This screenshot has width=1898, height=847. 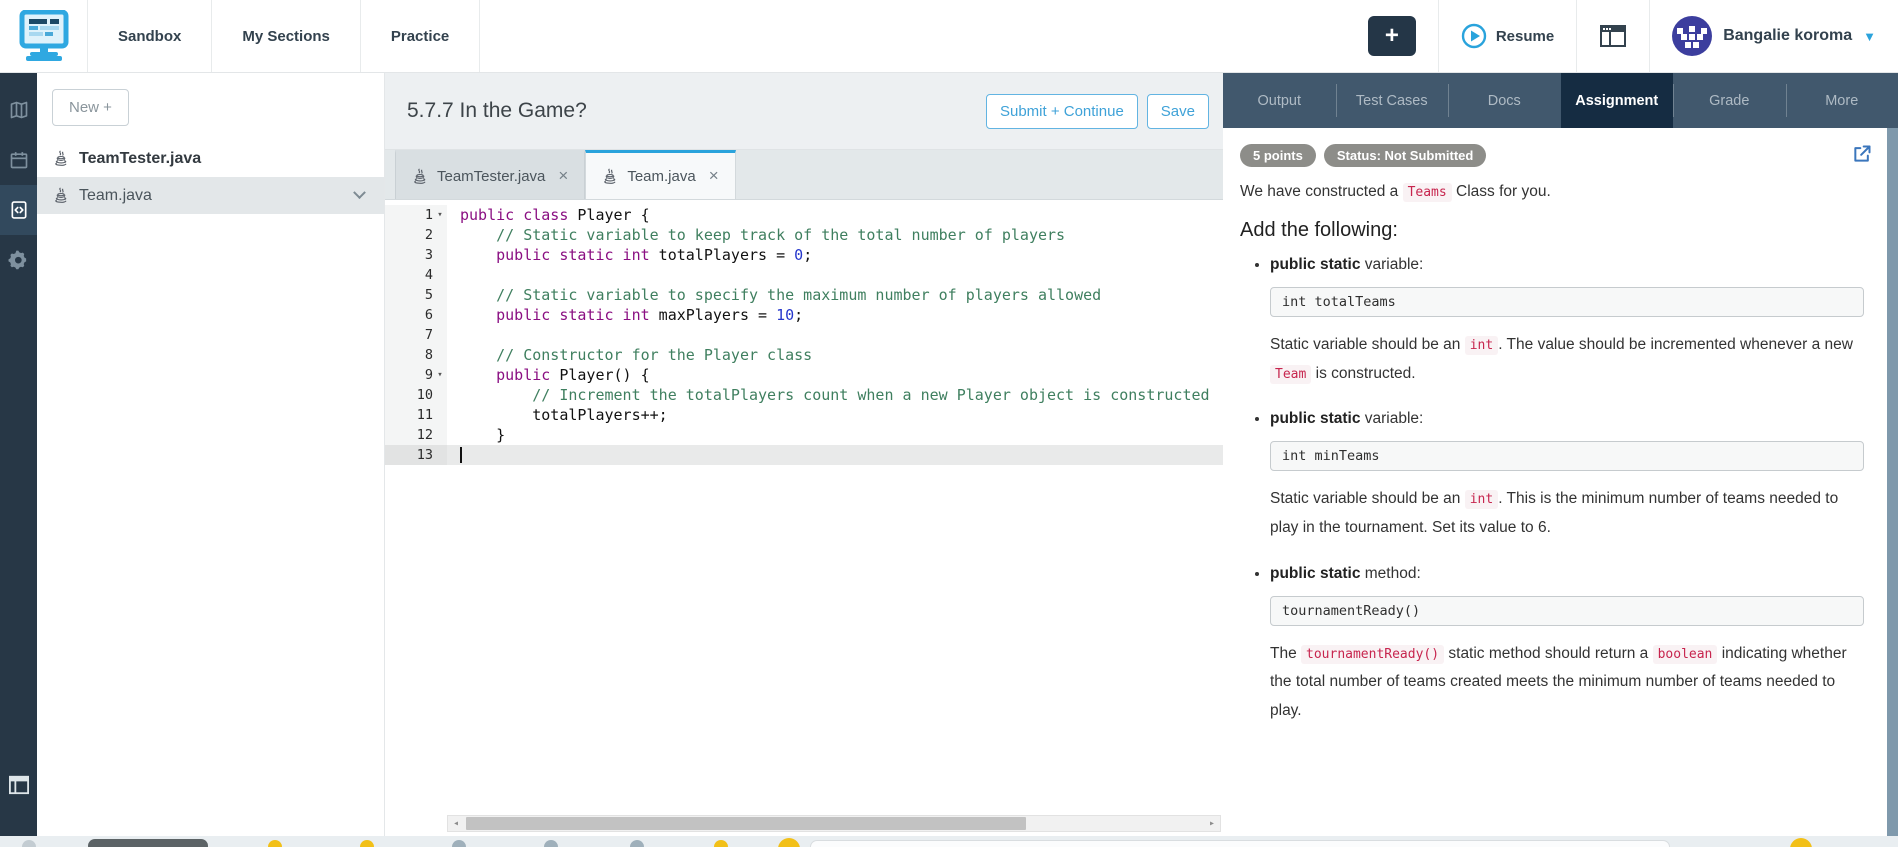 I want to click on tab-grade: Grade, so click(x=1729, y=100).